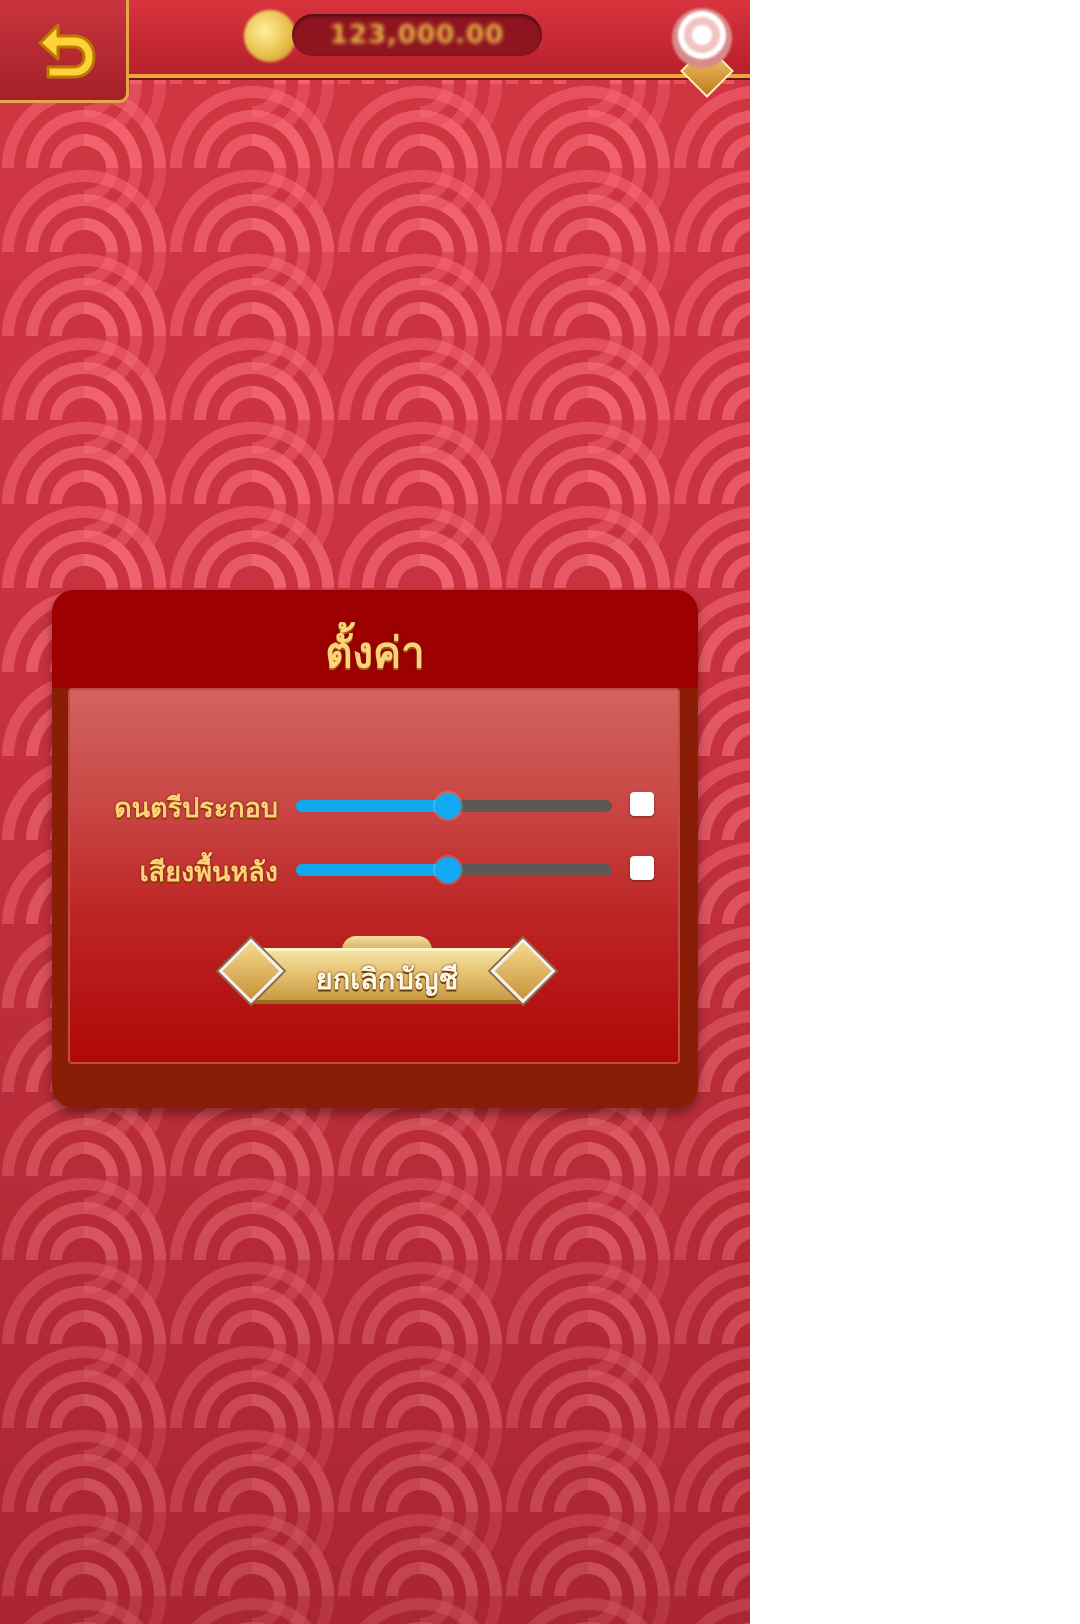 The width and height of the screenshot is (1080, 1624). What do you see at coordinates (642, 804) in the screenshot?
I see `music-checkbox` at bounding box center [642, 804].